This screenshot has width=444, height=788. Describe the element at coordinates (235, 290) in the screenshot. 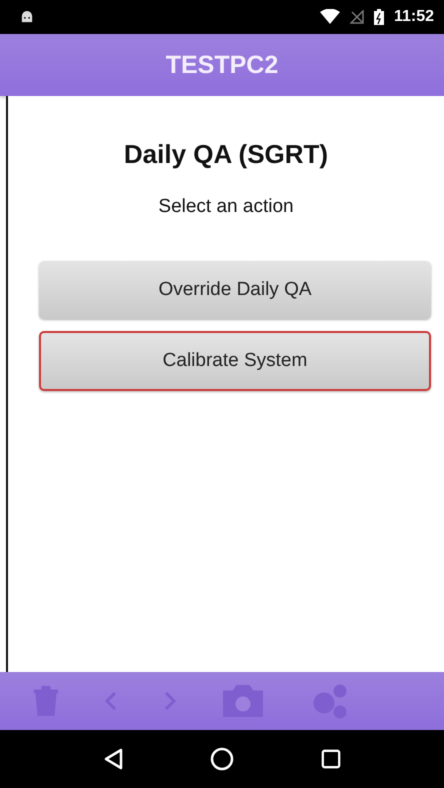

I see `action-button: Override Daily QA` at that location.